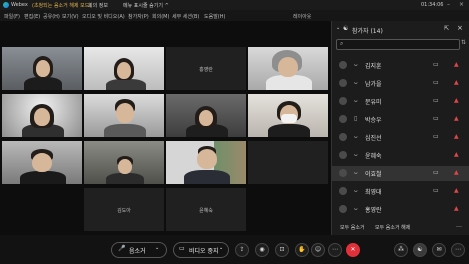  I want to click on participant-name: 이효철, so click(373, 174).